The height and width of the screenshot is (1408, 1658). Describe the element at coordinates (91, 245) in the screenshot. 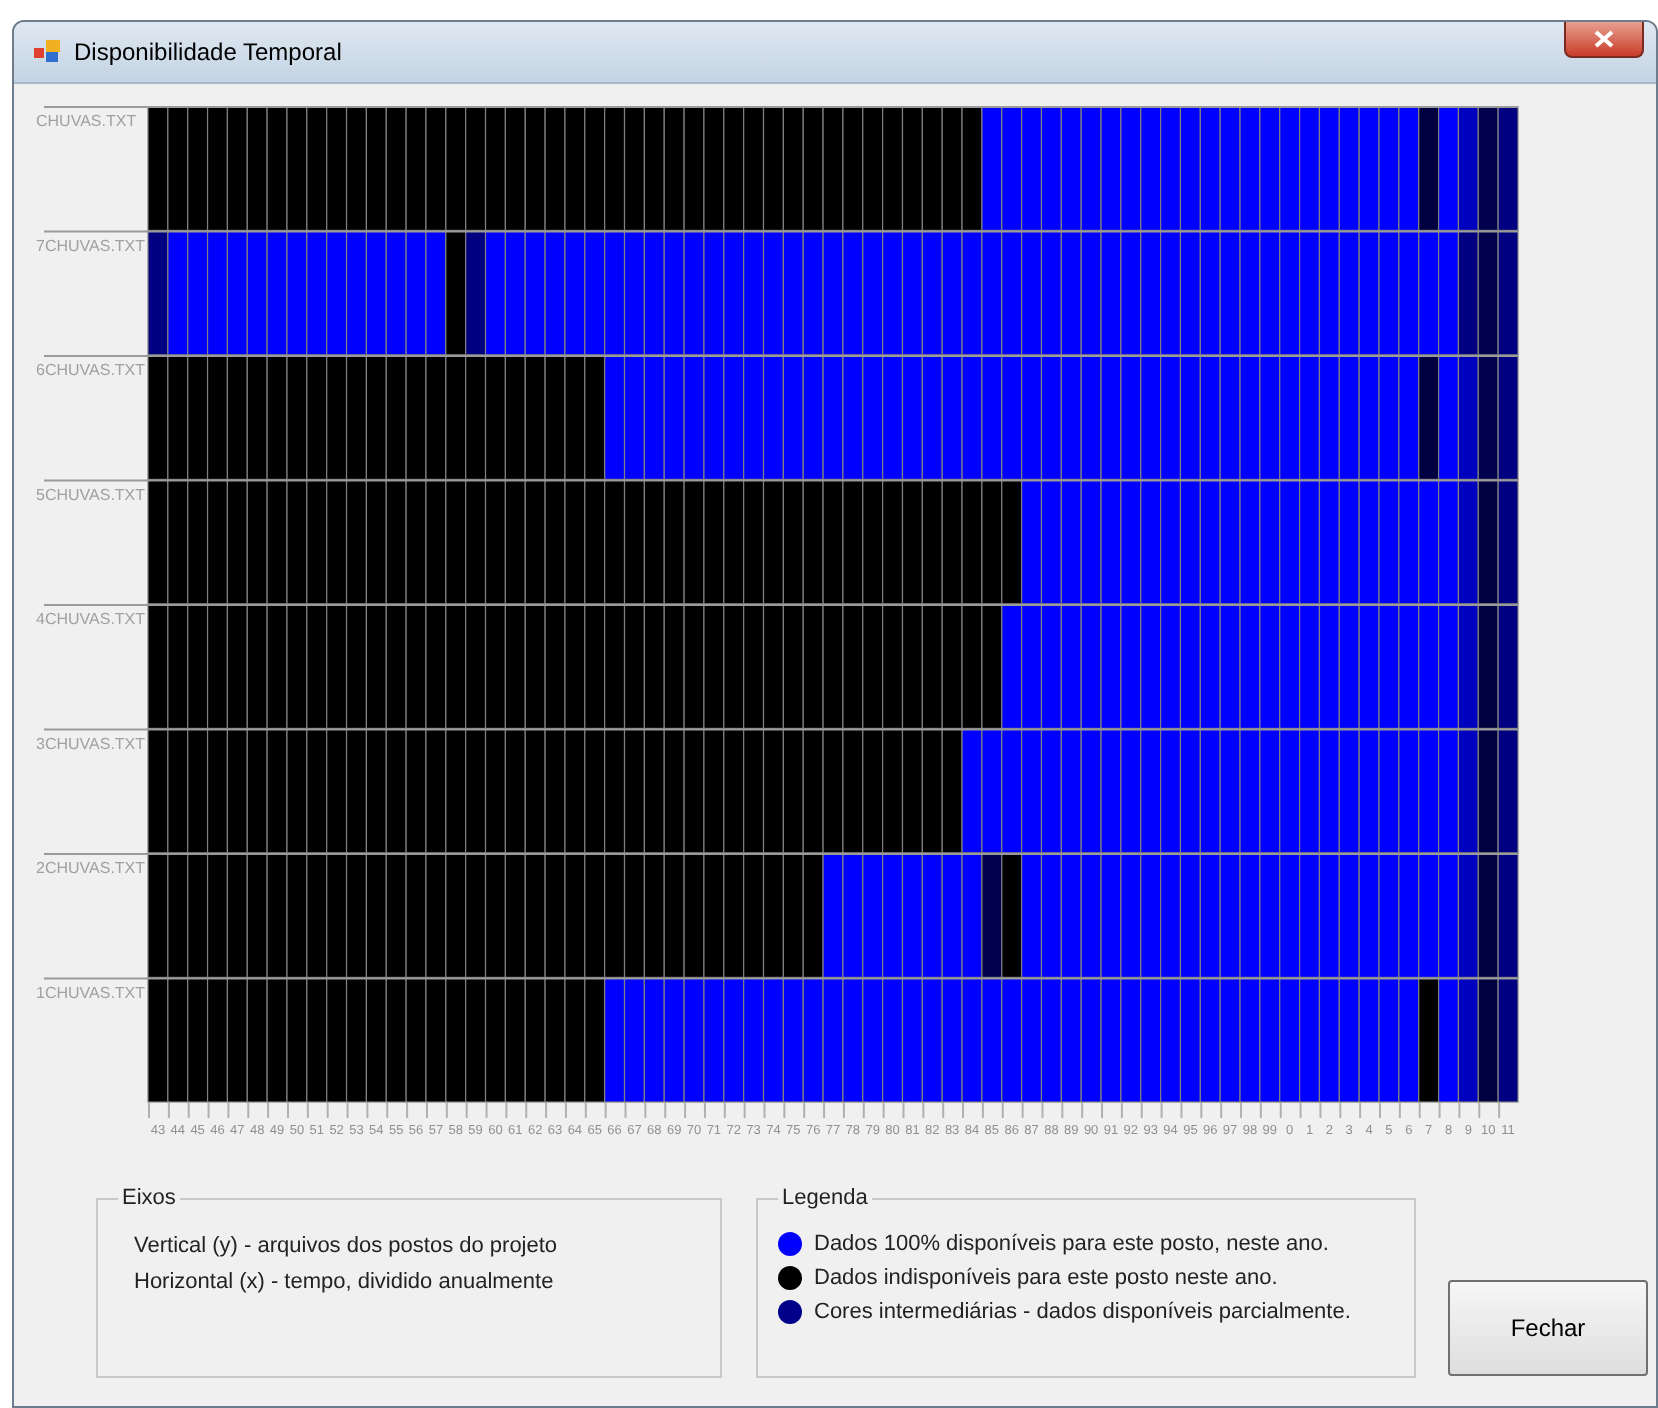

I see `row-label: 7CHUVAS.TXT` at that location.